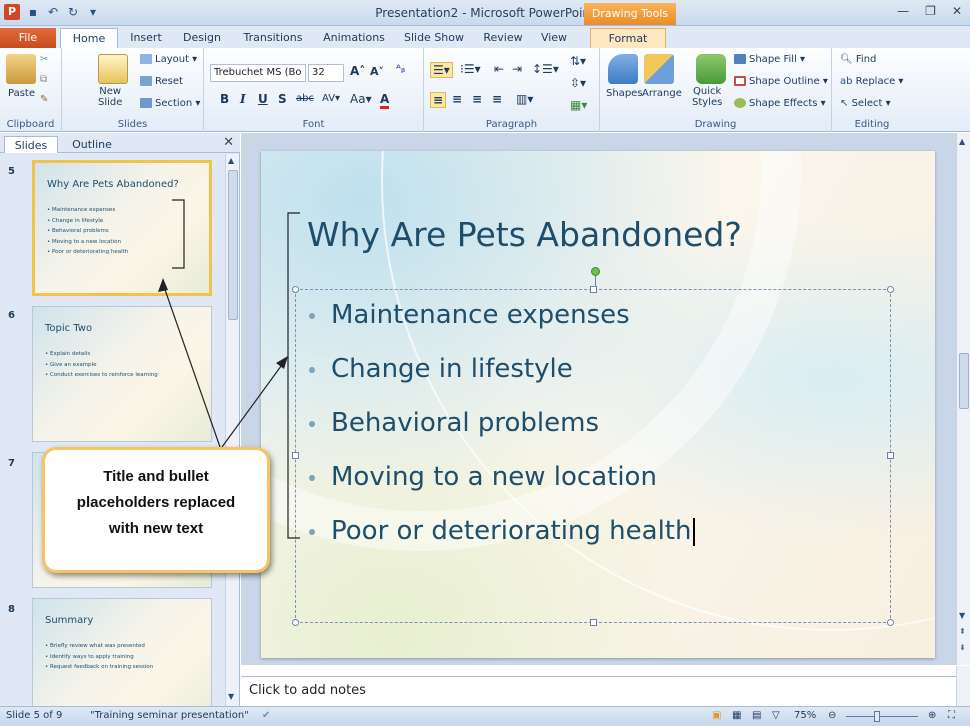 This screenshot has height=726, width=970. I want to click on slide-title: Why Are Pets Abandoned?, so click(524, 234).